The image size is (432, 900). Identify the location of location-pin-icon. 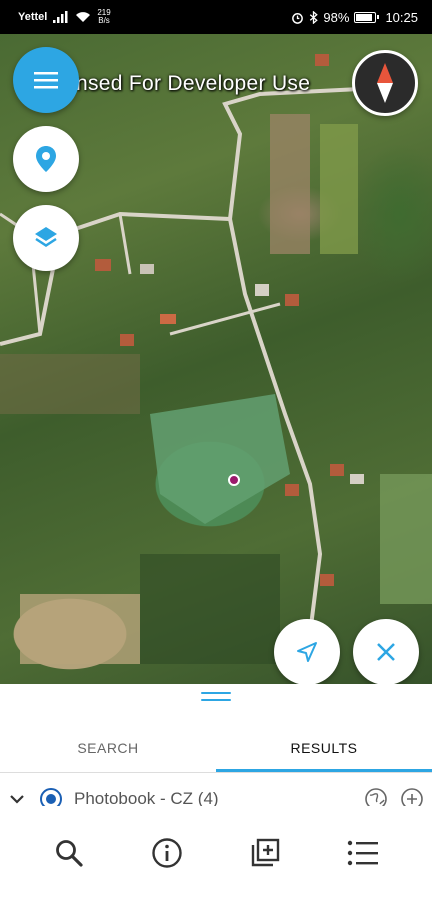
(46, 159).